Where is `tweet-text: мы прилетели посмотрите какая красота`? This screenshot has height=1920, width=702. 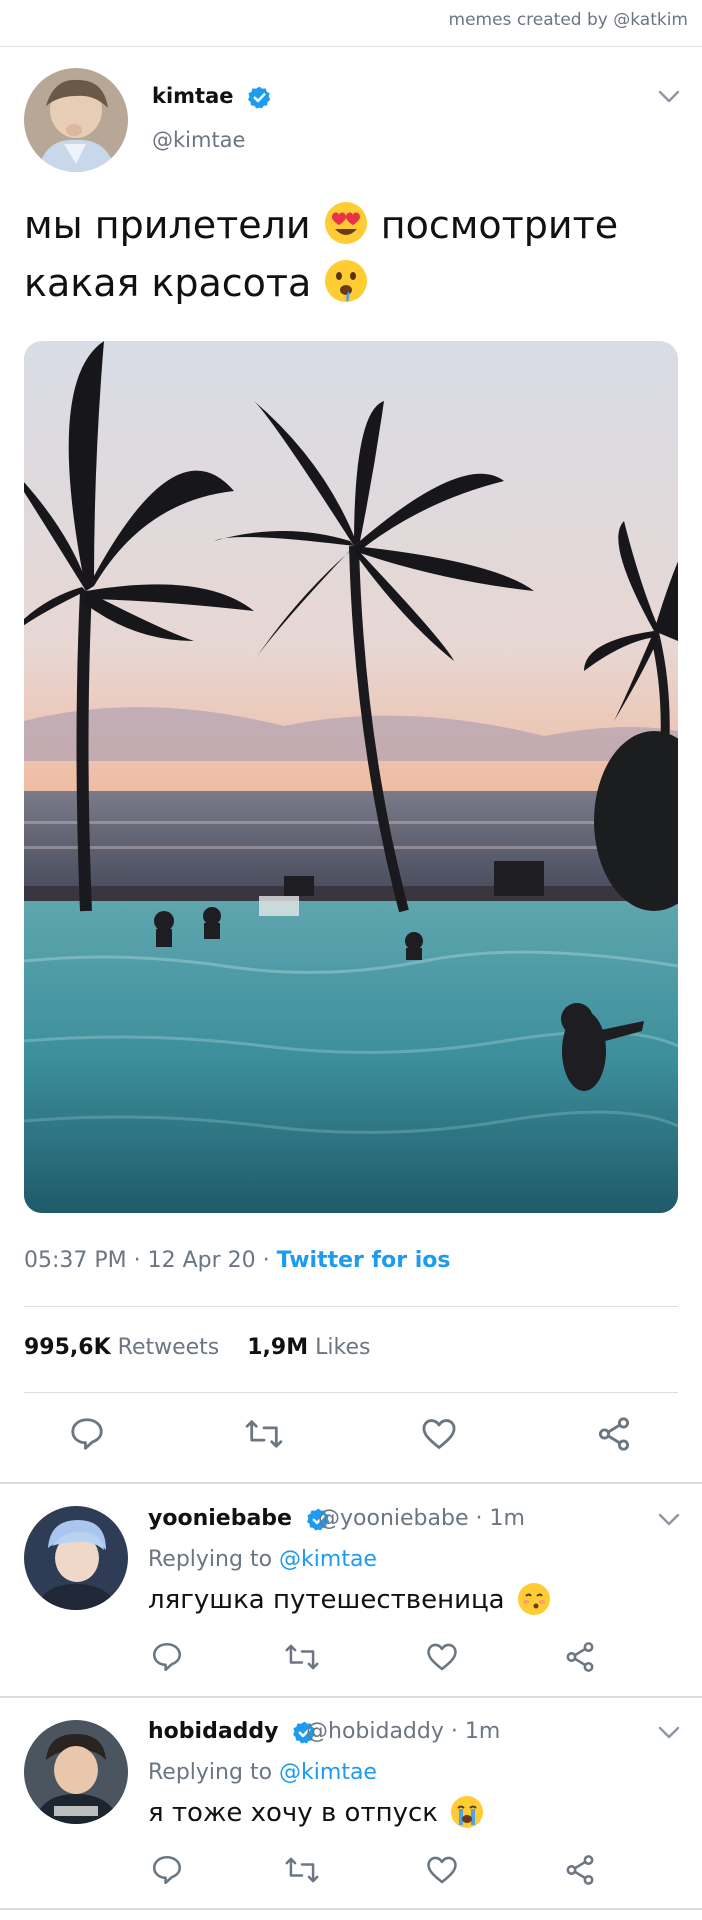
tweet-text: мы прилетели посмотрите какая красота is located at coordinates (349, 254).